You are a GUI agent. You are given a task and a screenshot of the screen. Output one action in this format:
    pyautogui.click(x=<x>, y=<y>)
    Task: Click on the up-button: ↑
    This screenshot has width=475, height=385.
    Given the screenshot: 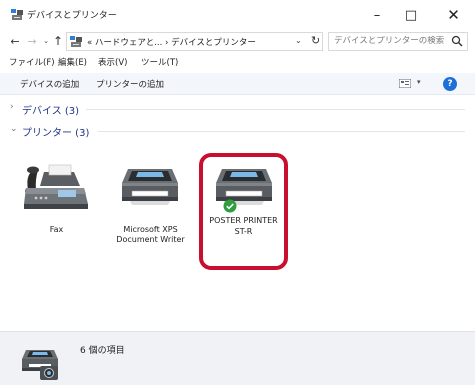 What is the action you would take?
    pyautogui.click(x=58, y=41)
    